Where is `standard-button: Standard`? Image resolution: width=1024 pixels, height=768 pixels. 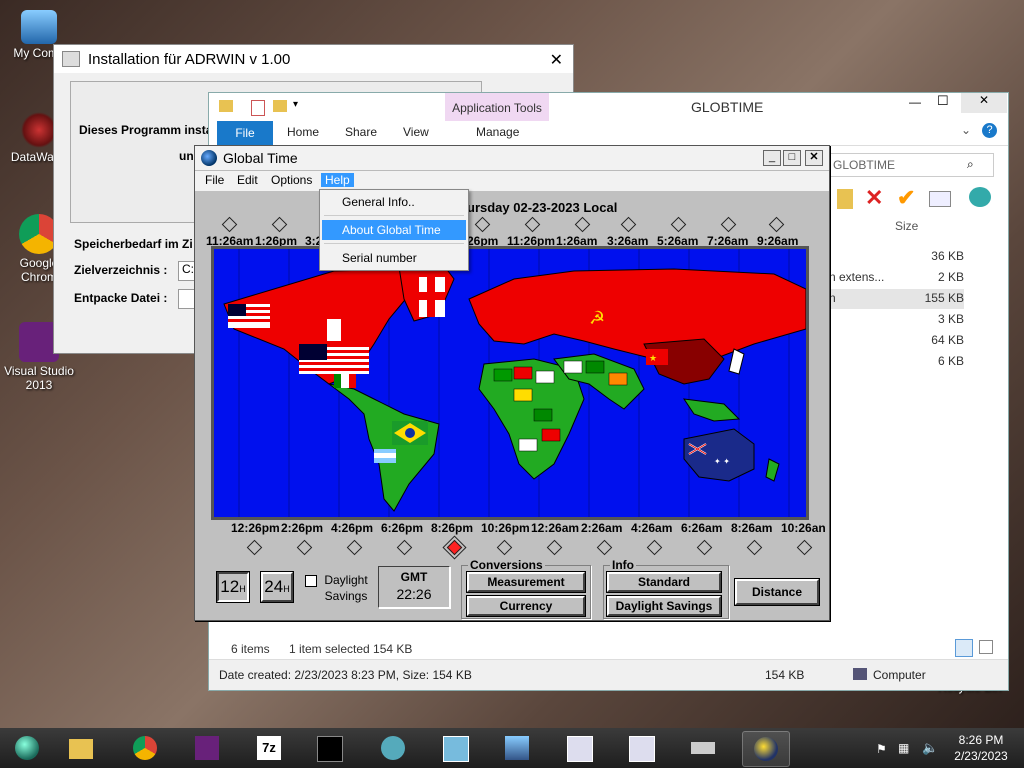 standard-button: Standard is located at coordinates (664, 582).